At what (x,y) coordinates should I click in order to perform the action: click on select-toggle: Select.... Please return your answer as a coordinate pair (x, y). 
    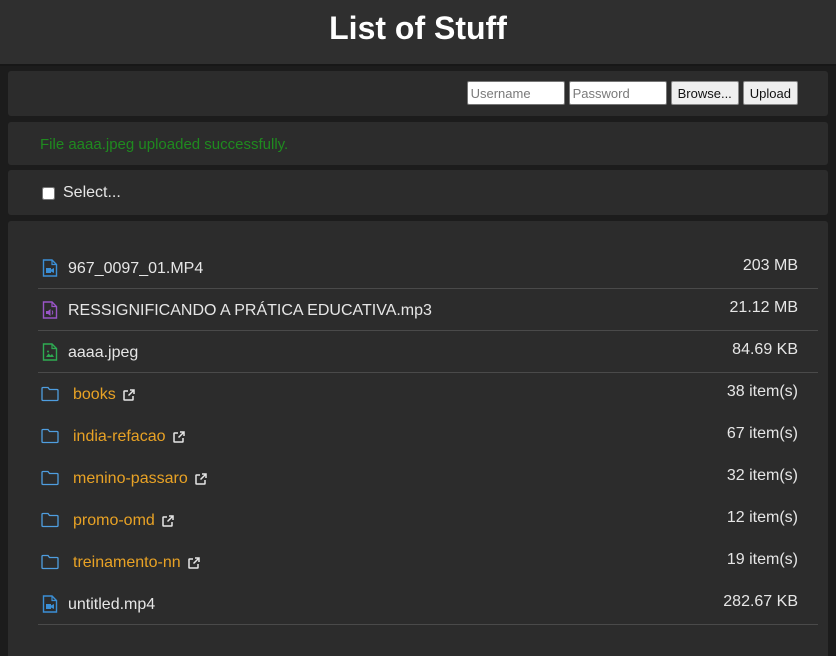
    Looking at the image, I should click on (81, 193).